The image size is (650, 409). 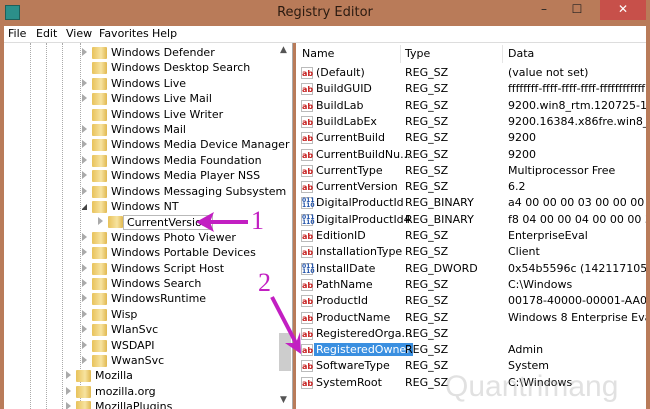 What do you see at coordinates (257, 220) in the screenshot?
I see `annotation-step-1: 1` at bounding box center [257, 220].